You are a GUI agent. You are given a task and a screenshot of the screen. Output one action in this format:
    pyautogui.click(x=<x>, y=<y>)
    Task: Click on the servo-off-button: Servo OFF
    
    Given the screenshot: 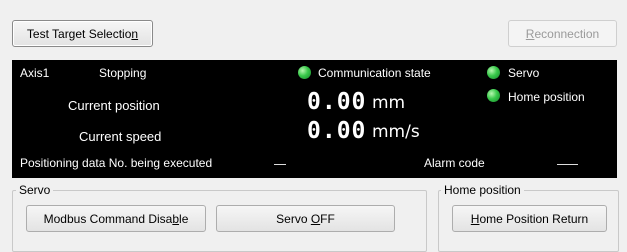 What is the action you would take?
    pyautogui.click(x=305, y=218)
    